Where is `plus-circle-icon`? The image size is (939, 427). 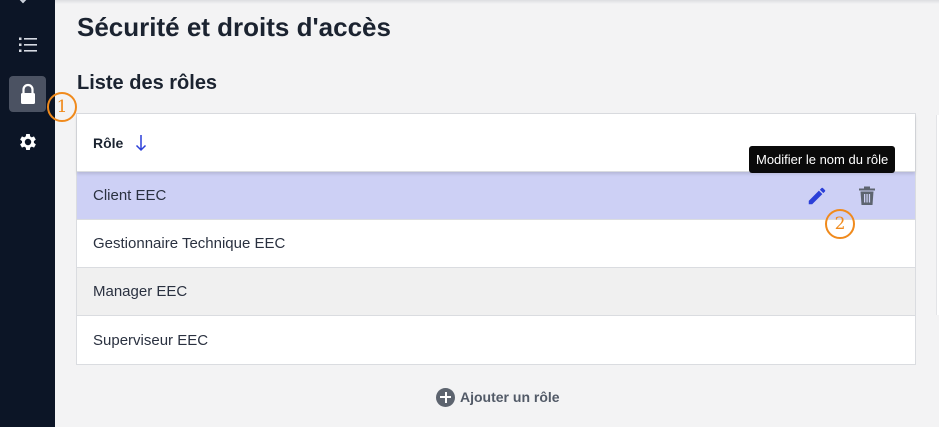
plus-circle-icon is located at coordinates (445, 397).